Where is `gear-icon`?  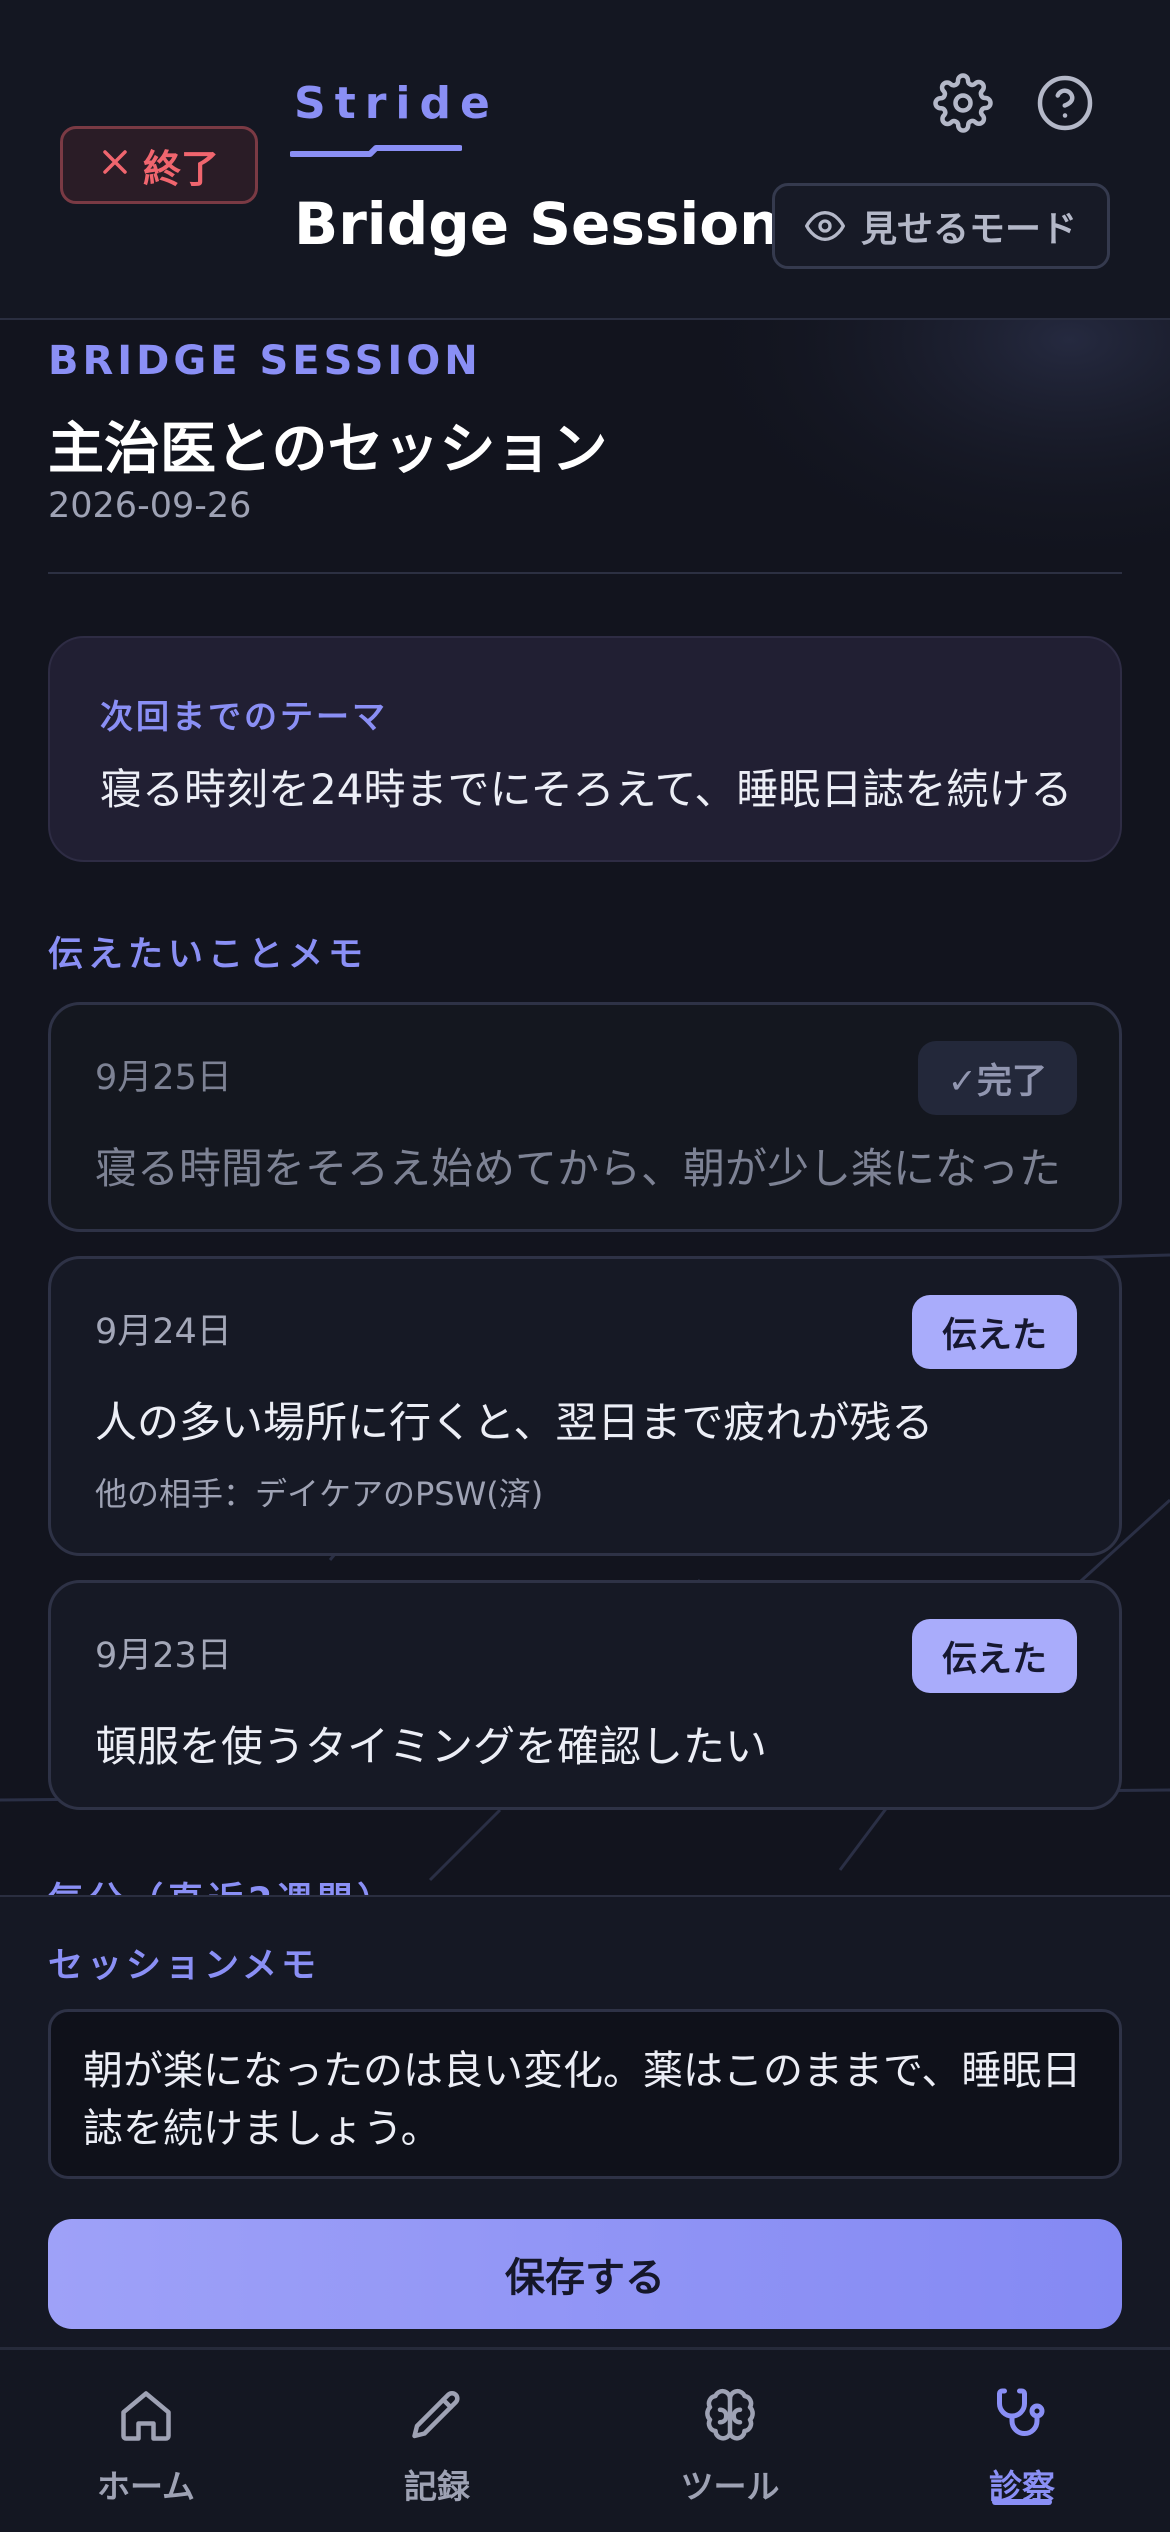 gear-icon is located at coordinates (963, 103).